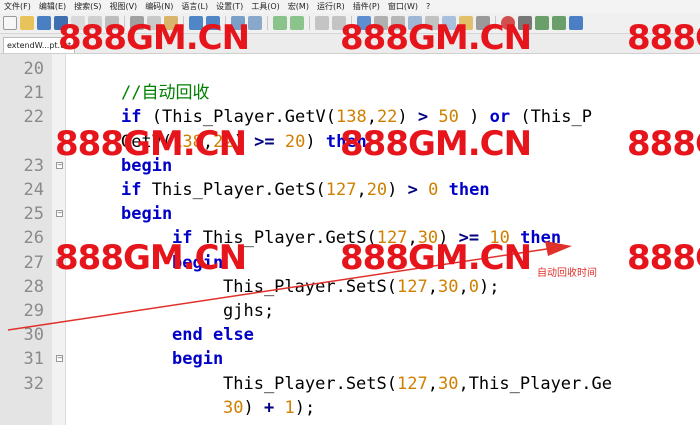 This screenshot has height=425, width=700. What do you see at coordinates (233, 335) in the screenshot?
I see `code-token: else` at bounding box center [233, 335].